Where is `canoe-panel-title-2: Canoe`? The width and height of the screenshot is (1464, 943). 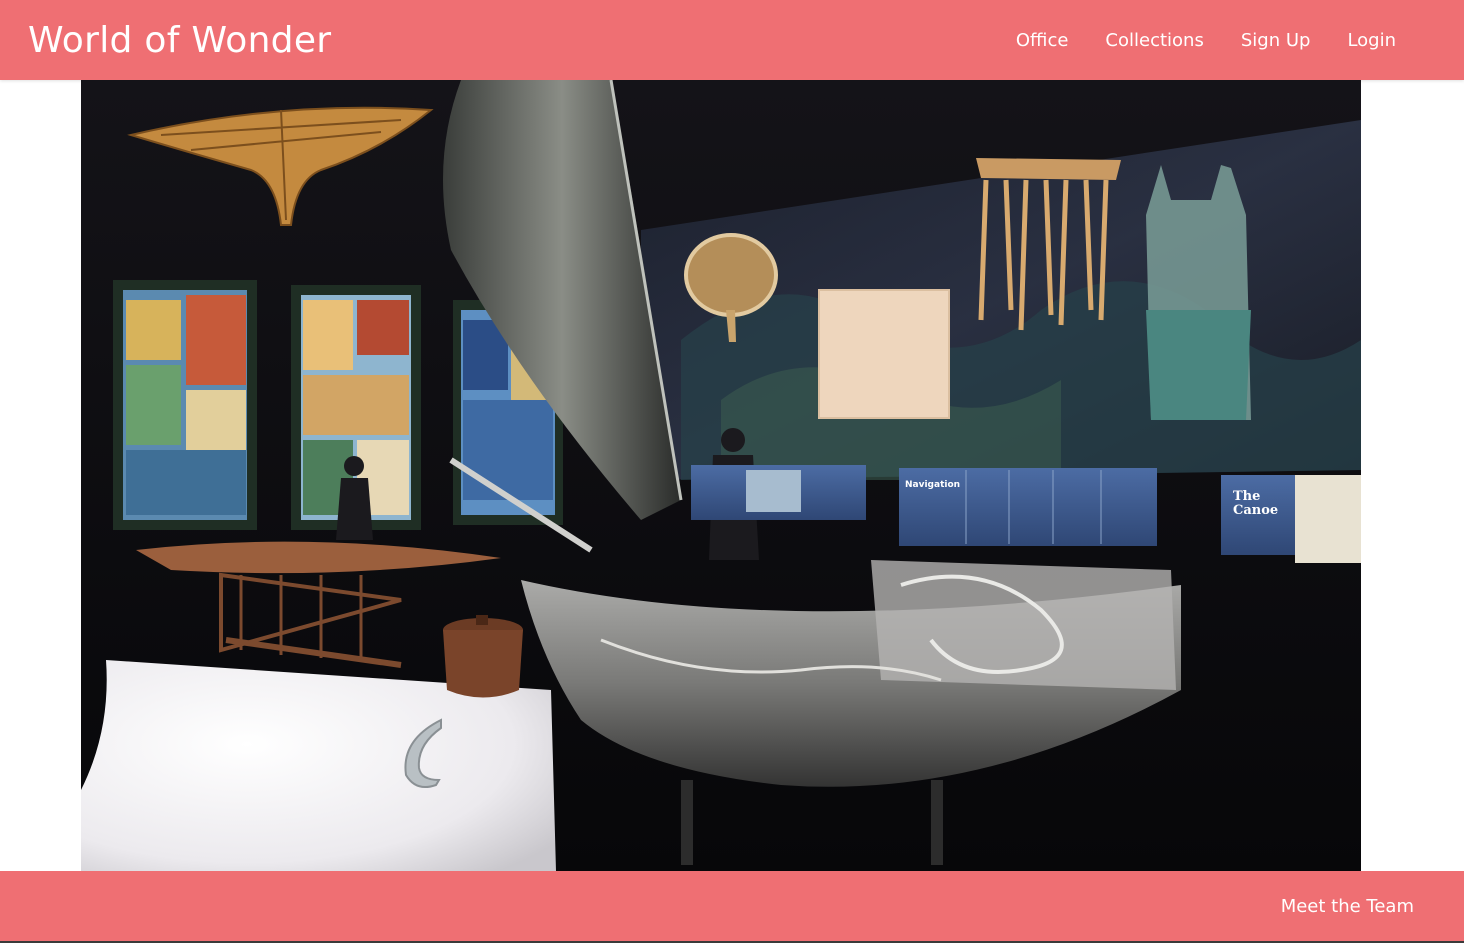 canoe-panel-title-2: Canoe is located at coordinates (1255, 510).